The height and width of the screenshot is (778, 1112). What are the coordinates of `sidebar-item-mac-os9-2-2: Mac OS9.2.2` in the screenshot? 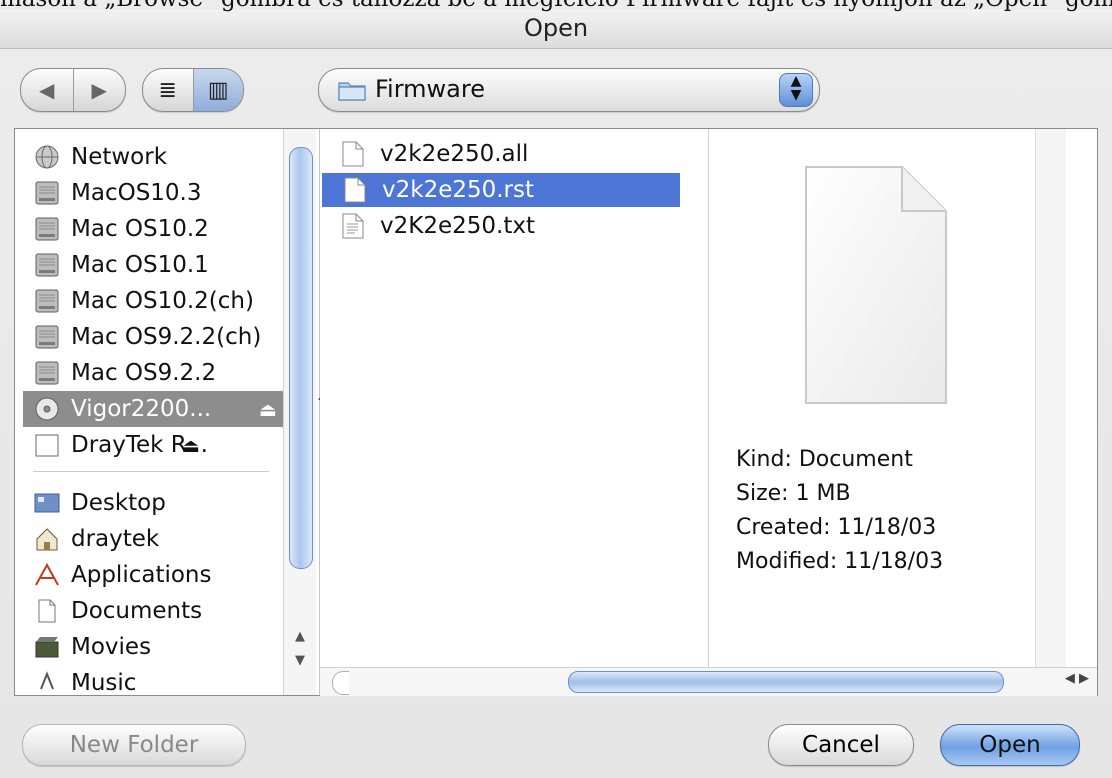 It's located at (124, 373).